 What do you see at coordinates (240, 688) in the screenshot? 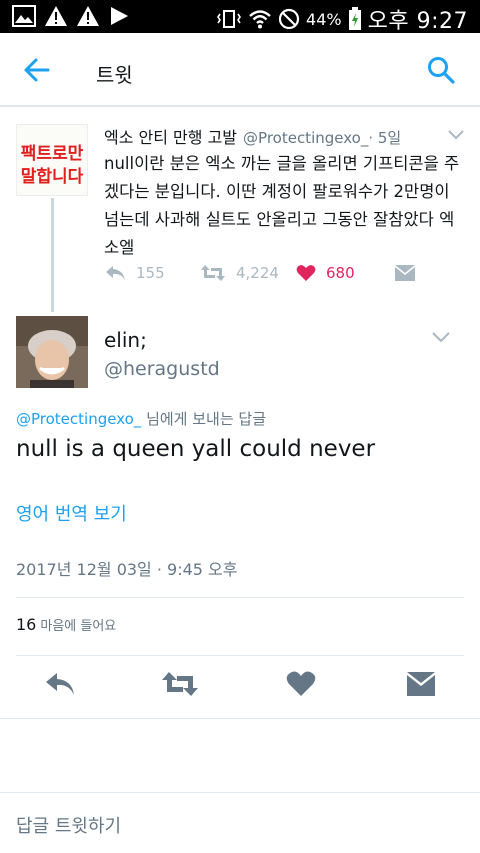
I see `main-tweet-actions` at bounding box center [240, 688].